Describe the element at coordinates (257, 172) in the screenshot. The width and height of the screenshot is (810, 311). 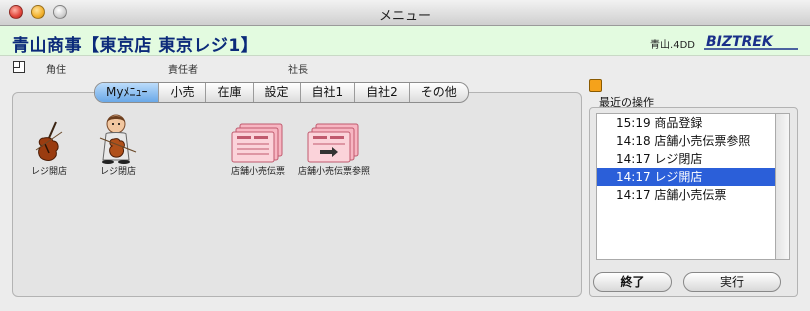
I see `menu-item-label: 店舗小売伝票` at that location.